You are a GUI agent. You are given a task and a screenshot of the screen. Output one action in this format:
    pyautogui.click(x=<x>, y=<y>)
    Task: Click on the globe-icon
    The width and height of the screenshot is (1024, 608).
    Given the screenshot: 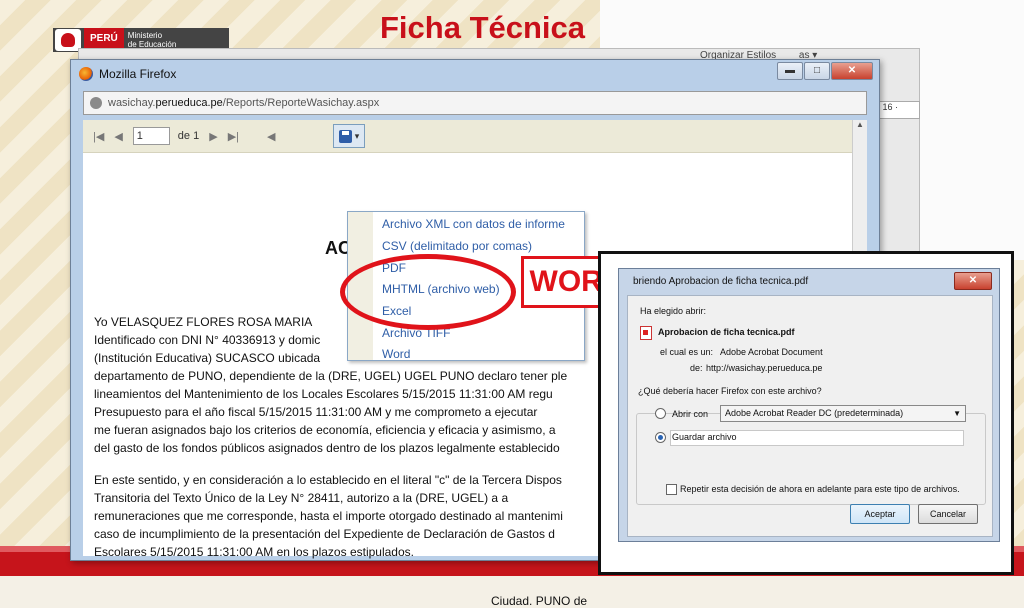 What is the action you would take?
    pyautogui.click(x=96, y=103)
    